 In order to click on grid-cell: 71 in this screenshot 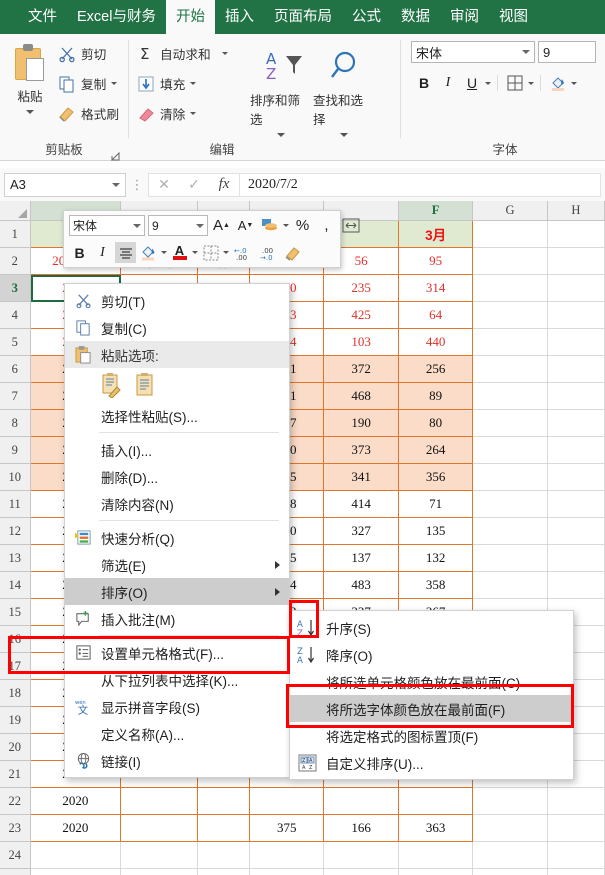, I will do `click(436, 504)`.